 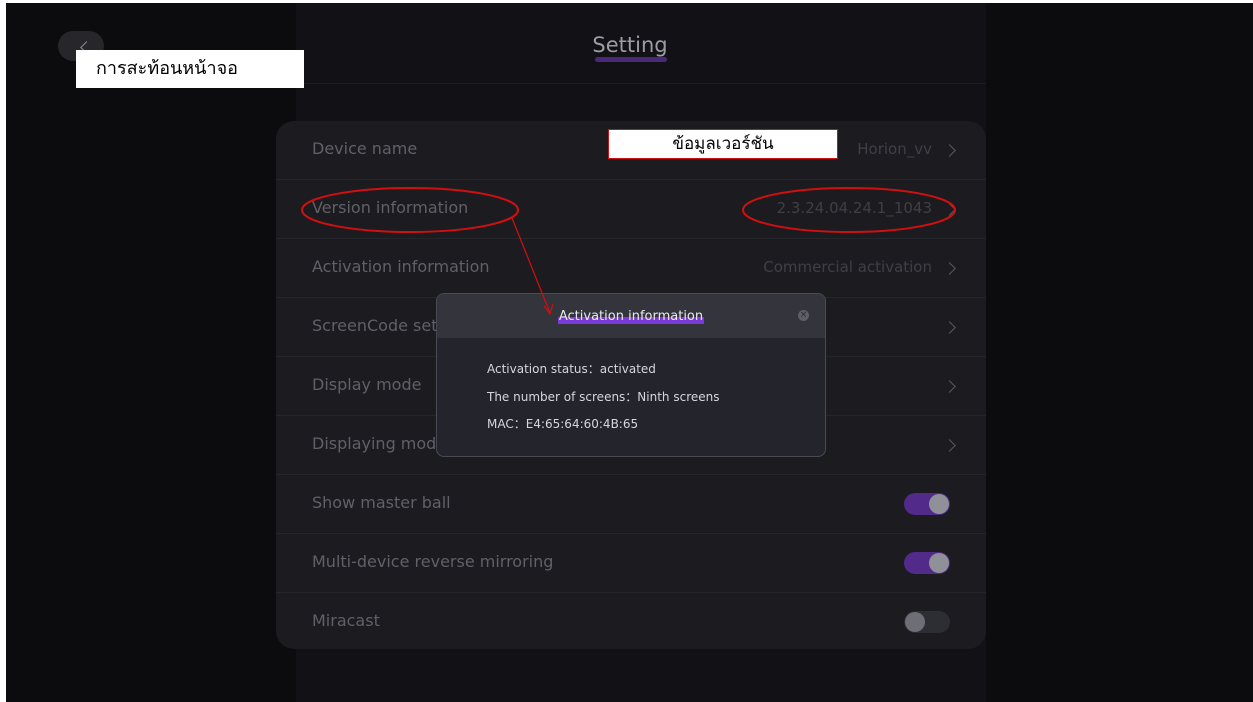 I want to click on annotation-arrow-line, so click(x=531, y=265).